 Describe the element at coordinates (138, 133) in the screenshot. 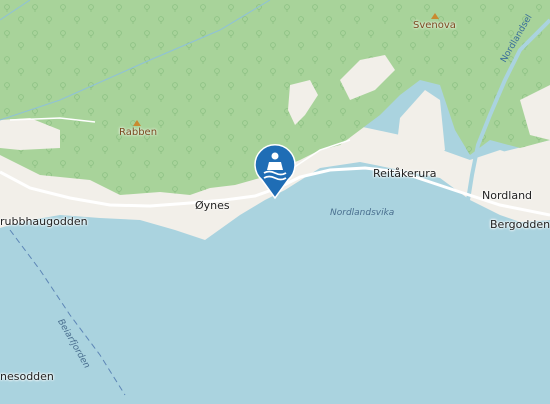

I see `place-rabben: Rabben` at that location.